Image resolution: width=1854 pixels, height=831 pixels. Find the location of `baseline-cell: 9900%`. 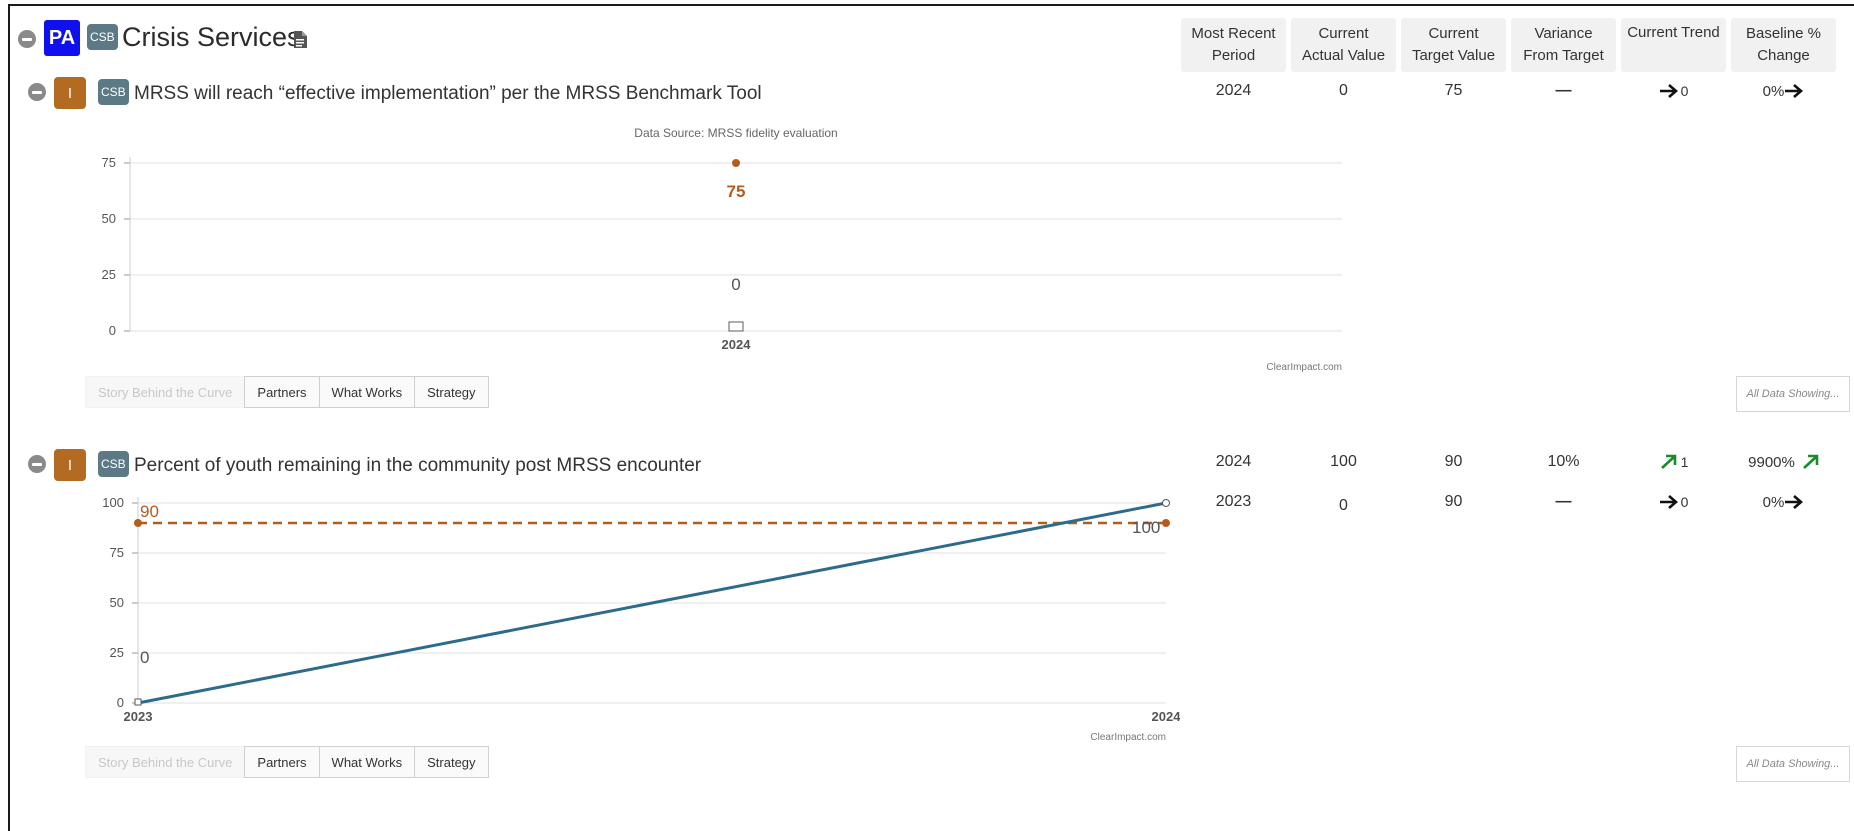

baseline-cell: 9900% is located at coordinates (1783, 462).